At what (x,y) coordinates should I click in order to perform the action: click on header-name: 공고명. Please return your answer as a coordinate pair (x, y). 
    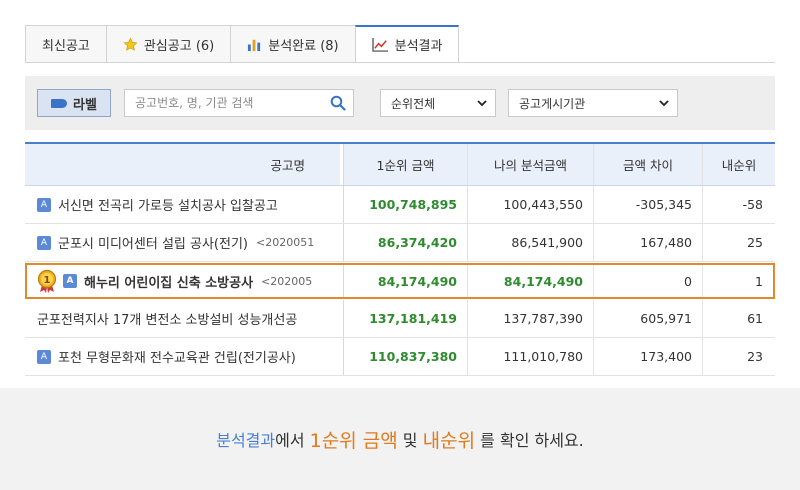
    Looking at the image, I should click on (182, 164).